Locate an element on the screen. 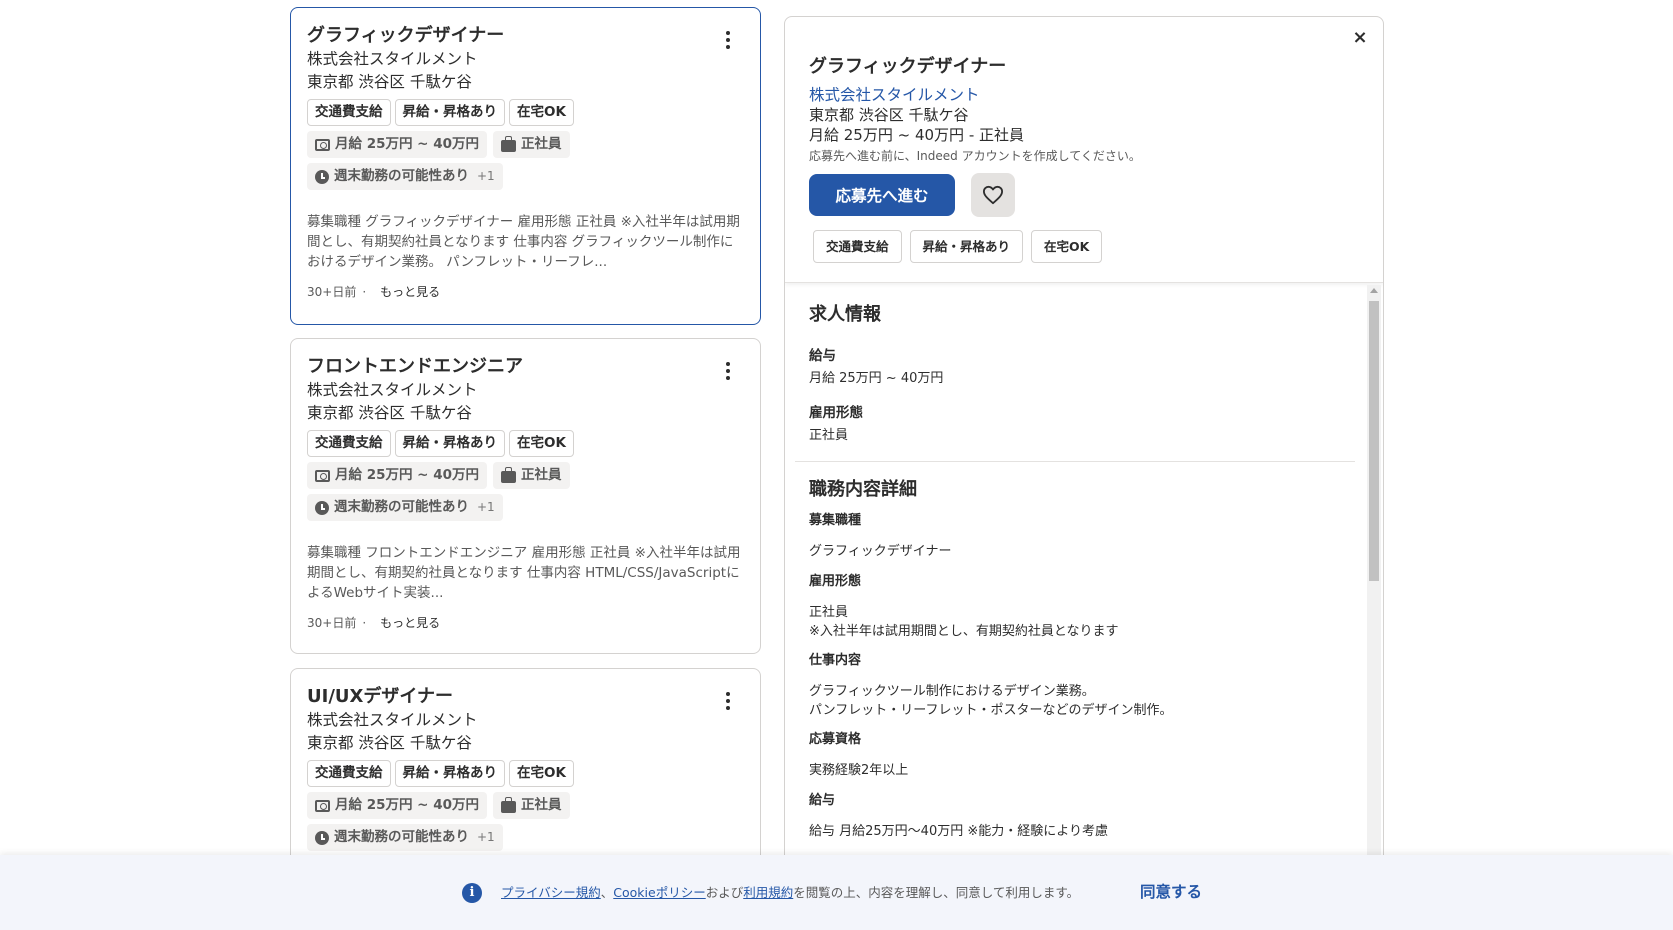 This screenshot has width=1673, height=930. desc-salary-label: 給与 is located at coordinates (822, 800).